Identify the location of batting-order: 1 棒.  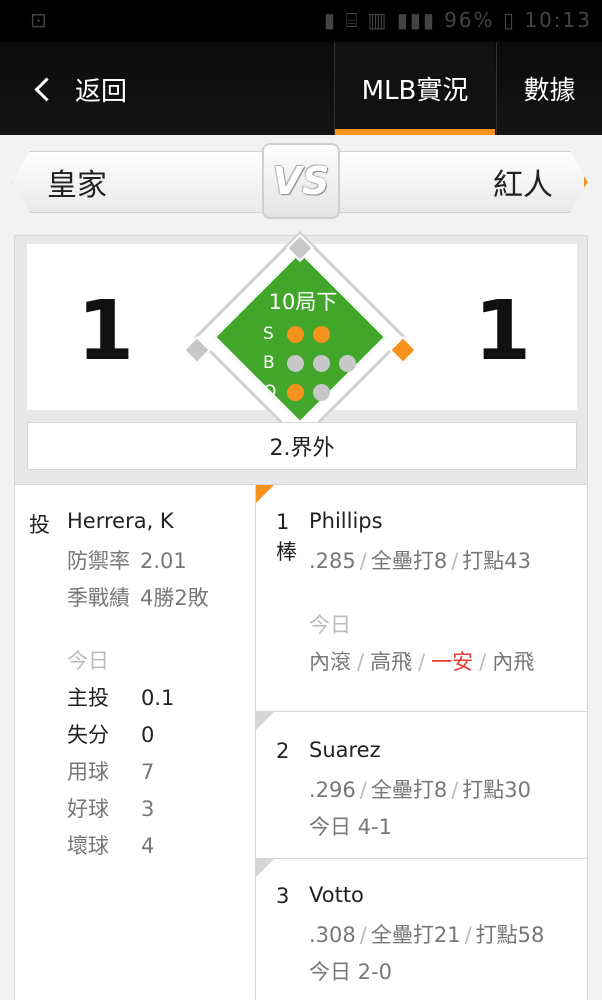
(286, 537).